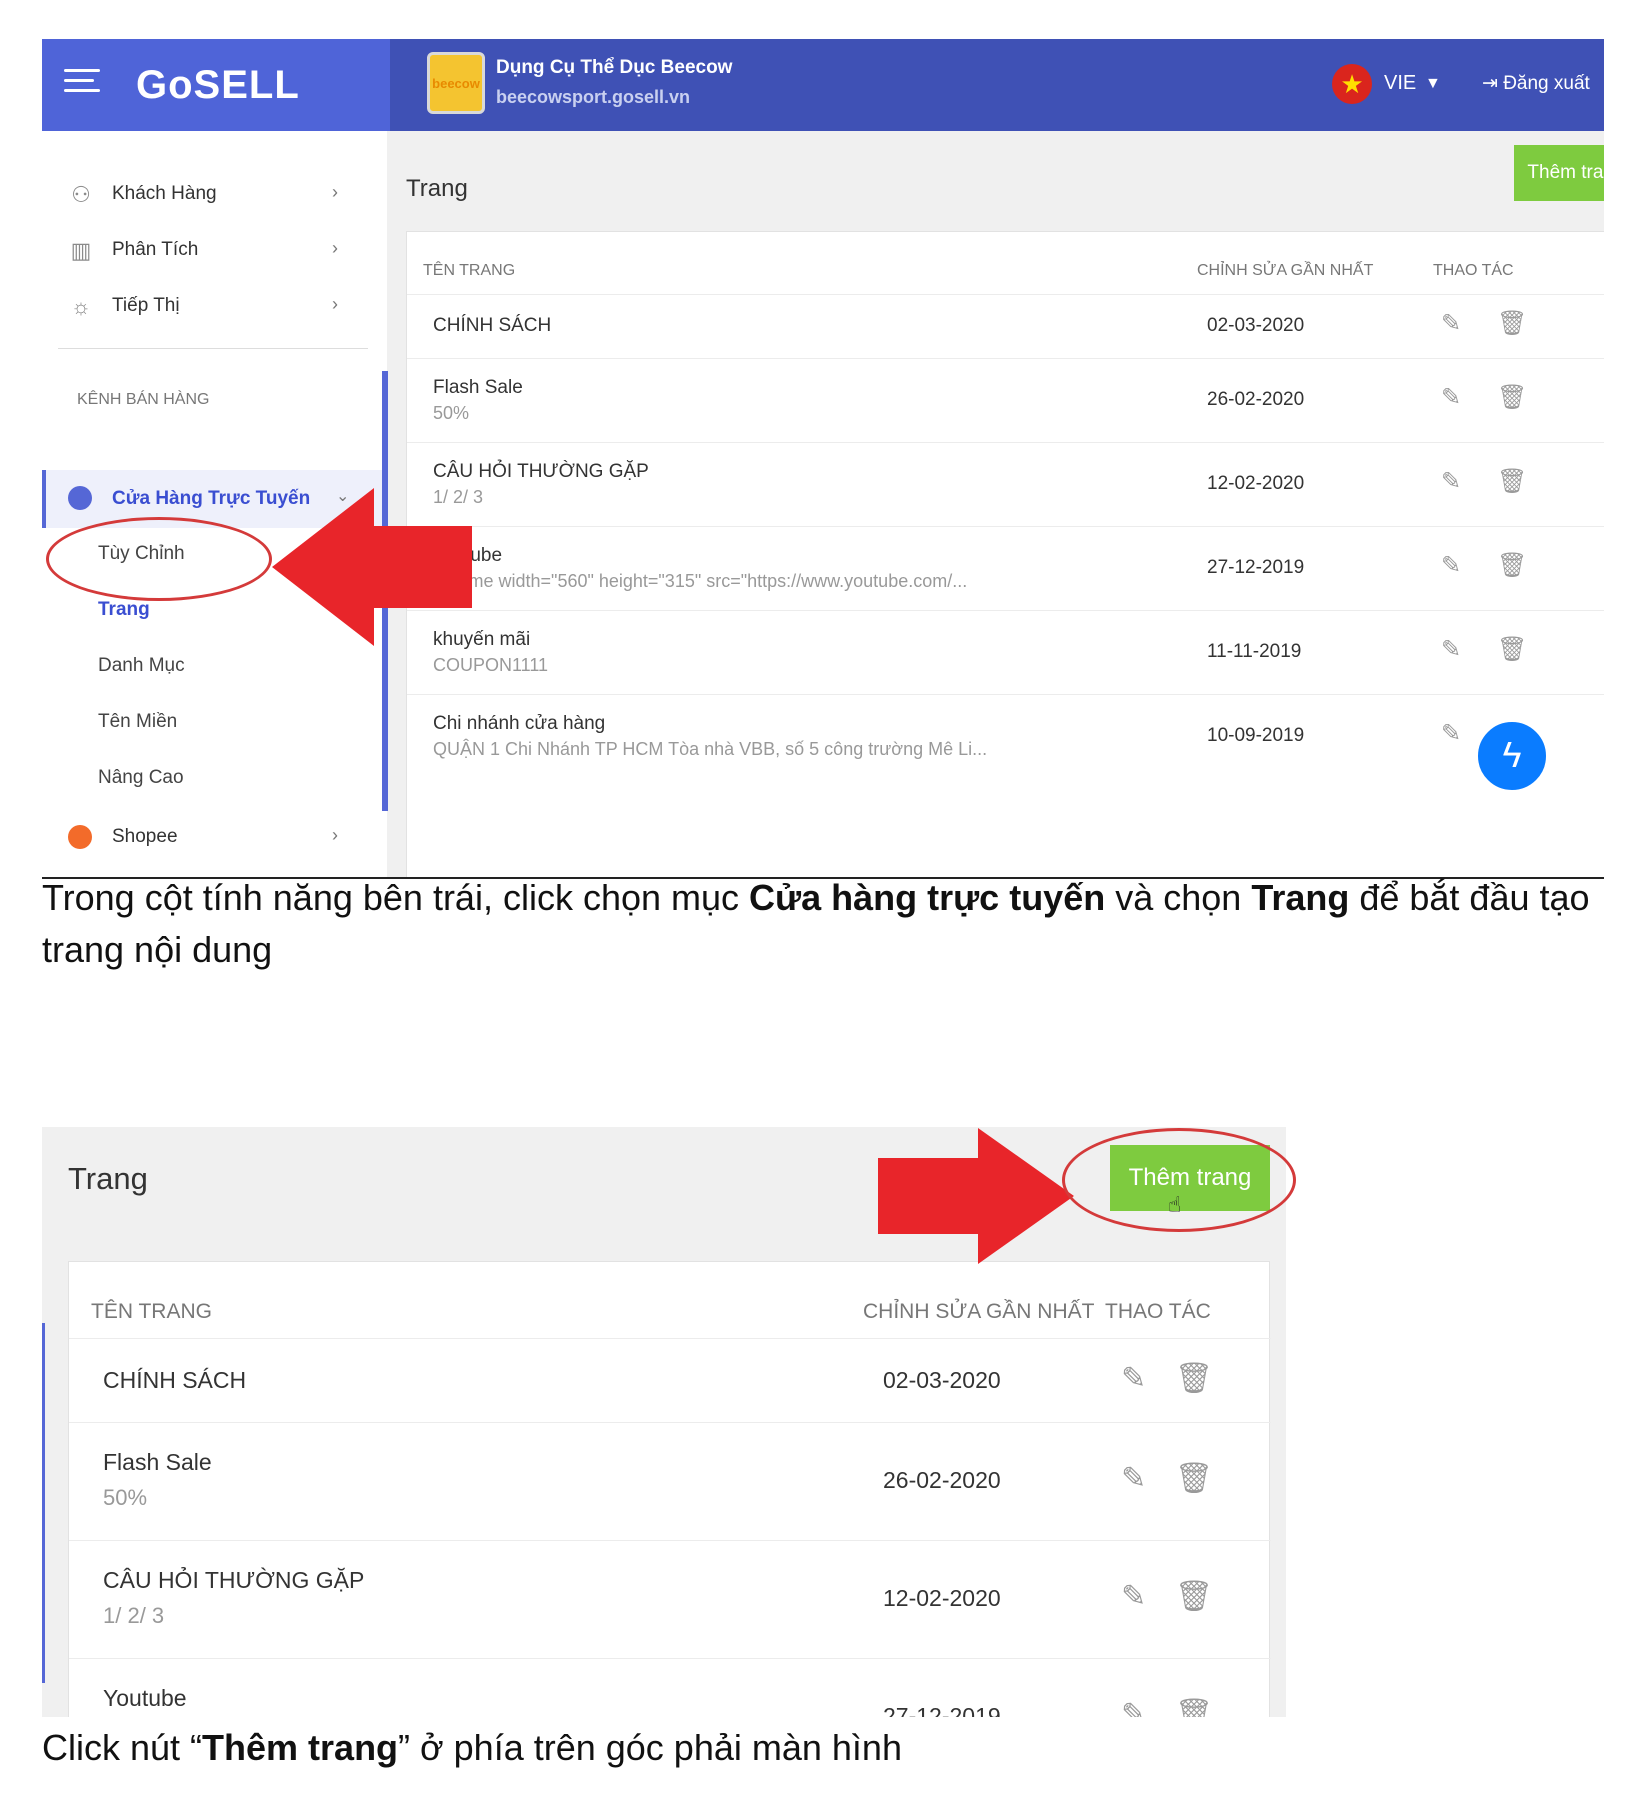 Image resolution: width=1650 pixels, height=1804 pixels. I want to click on page-excerpt: 1/ 2/ 3, so click(134, 1615).